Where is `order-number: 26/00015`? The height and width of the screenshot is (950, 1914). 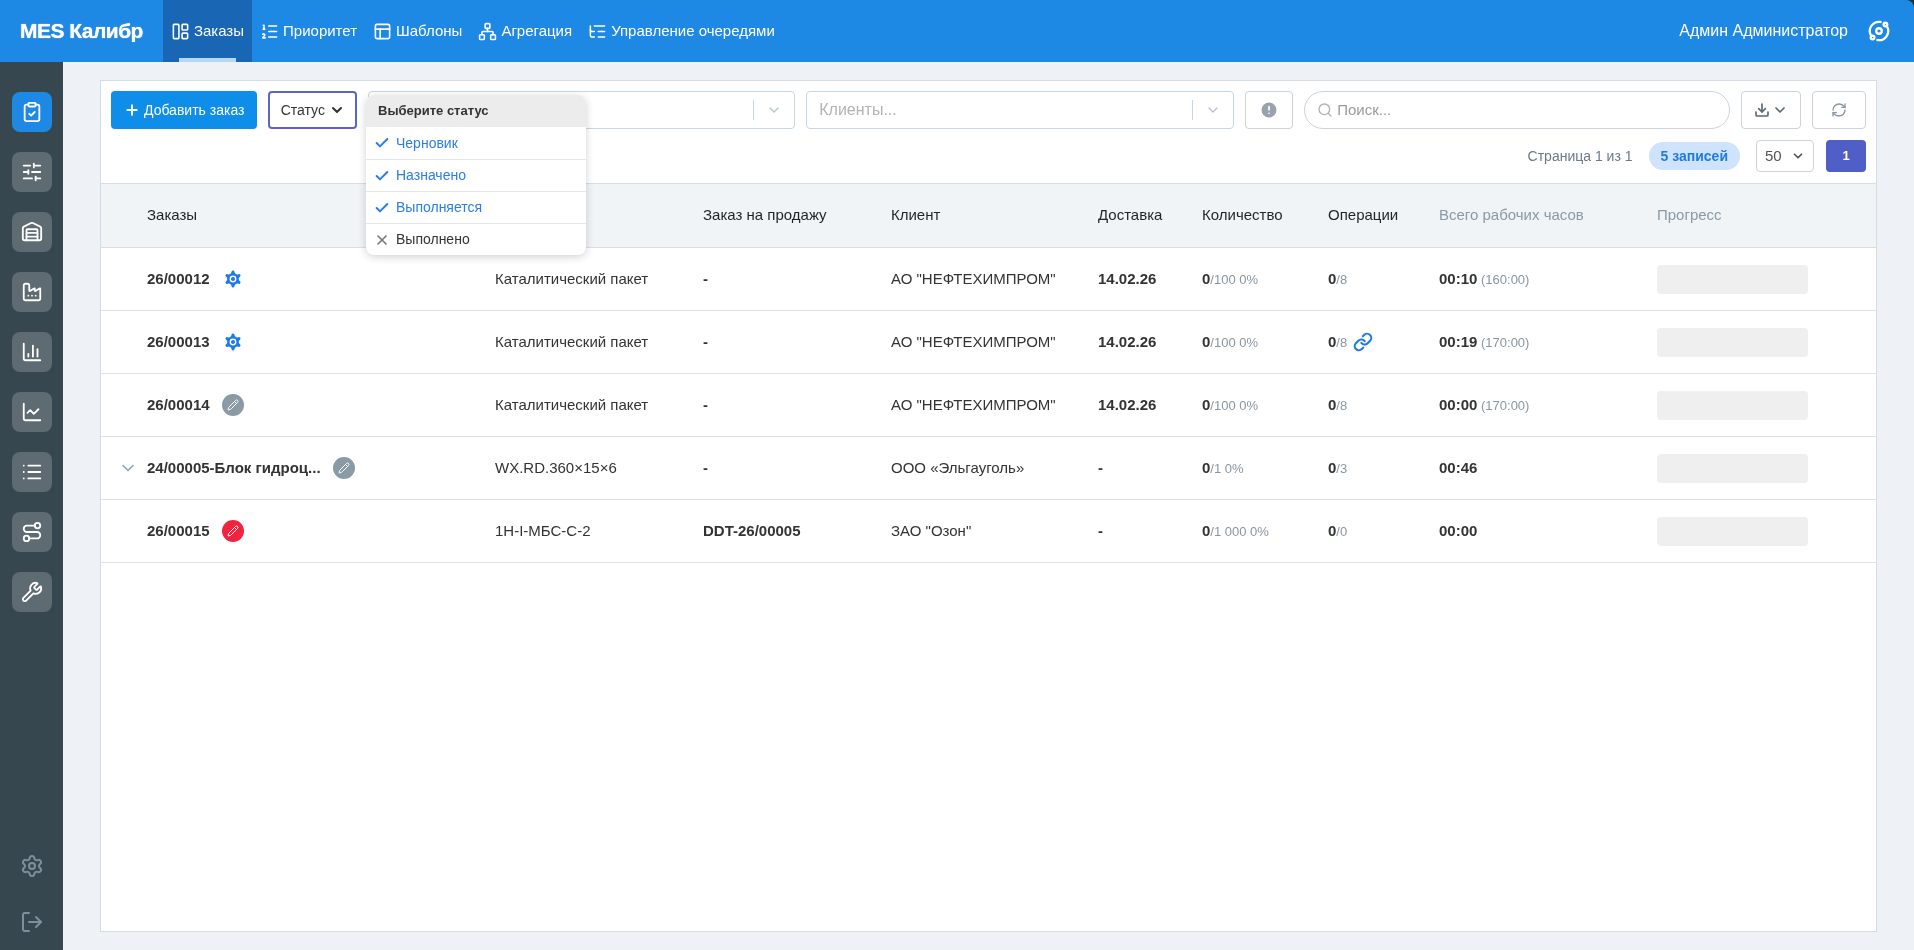
order-number: 26/00015 is located at coordinates (178, 531).